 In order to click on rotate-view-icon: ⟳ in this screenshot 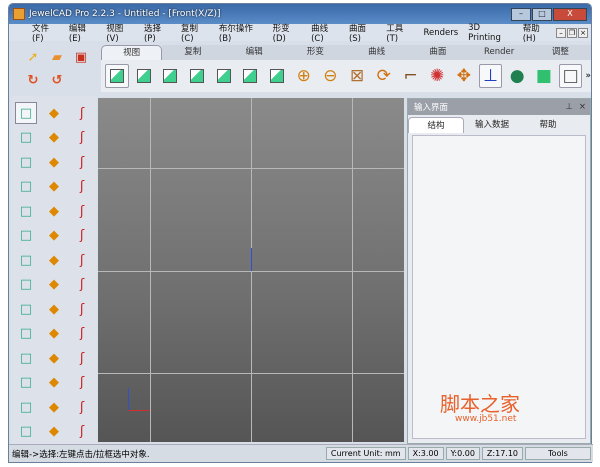, I will do `click(384, 76)`.